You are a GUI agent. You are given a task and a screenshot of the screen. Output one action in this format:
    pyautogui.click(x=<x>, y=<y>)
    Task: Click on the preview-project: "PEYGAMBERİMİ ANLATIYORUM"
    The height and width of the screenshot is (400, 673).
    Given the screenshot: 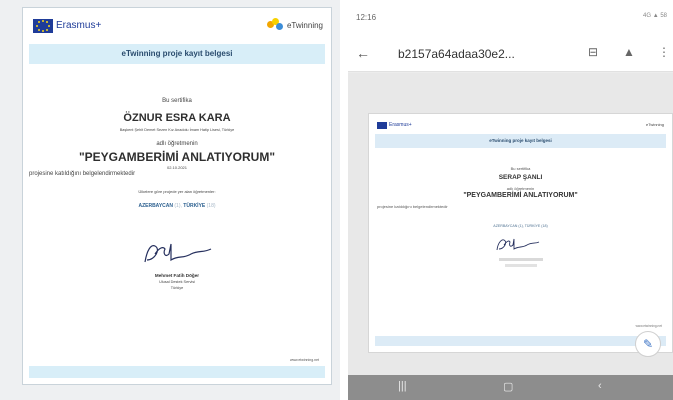 What is the action you would take?
    pyautogui.click(x=520, y=195)
    